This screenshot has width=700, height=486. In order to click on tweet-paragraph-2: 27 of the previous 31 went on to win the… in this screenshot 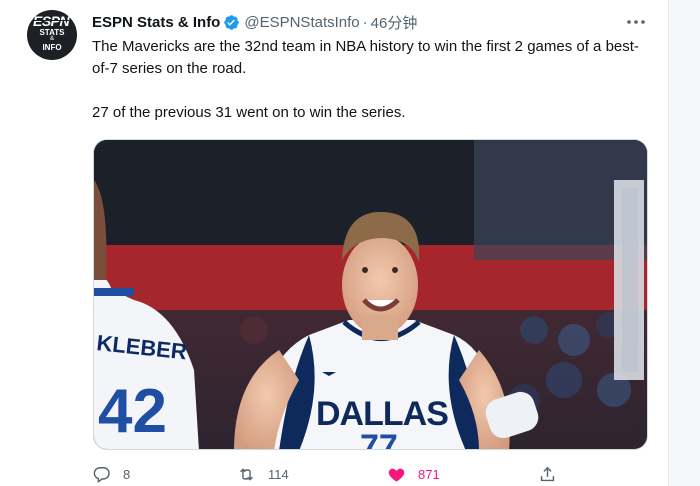, I will do `click(249, 112)`.